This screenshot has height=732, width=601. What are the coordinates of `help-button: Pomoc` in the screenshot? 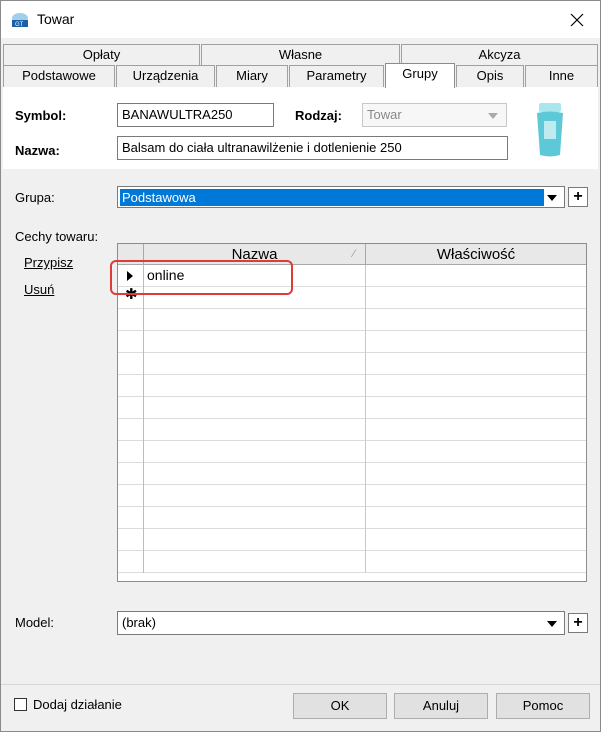 It's located at (543, 706).